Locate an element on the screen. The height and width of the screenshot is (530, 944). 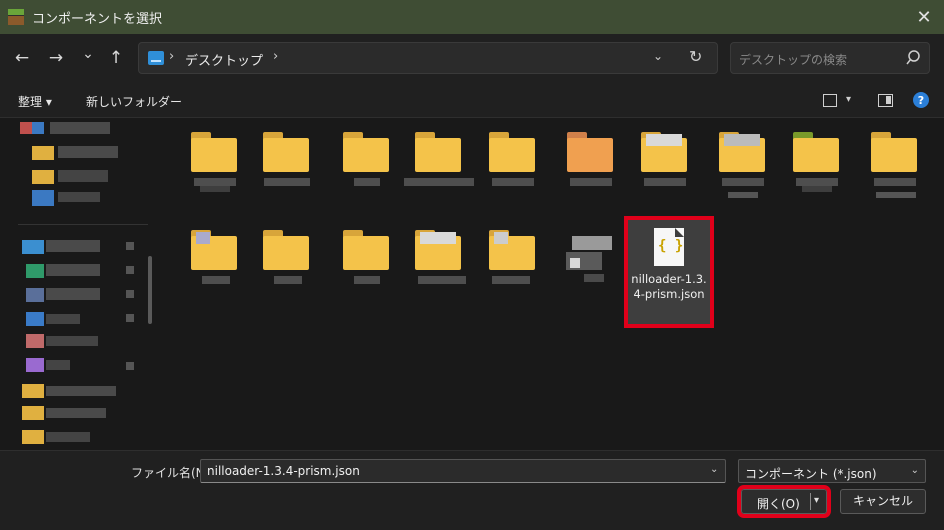
back-button: ← is located at coordinates (22, 58).